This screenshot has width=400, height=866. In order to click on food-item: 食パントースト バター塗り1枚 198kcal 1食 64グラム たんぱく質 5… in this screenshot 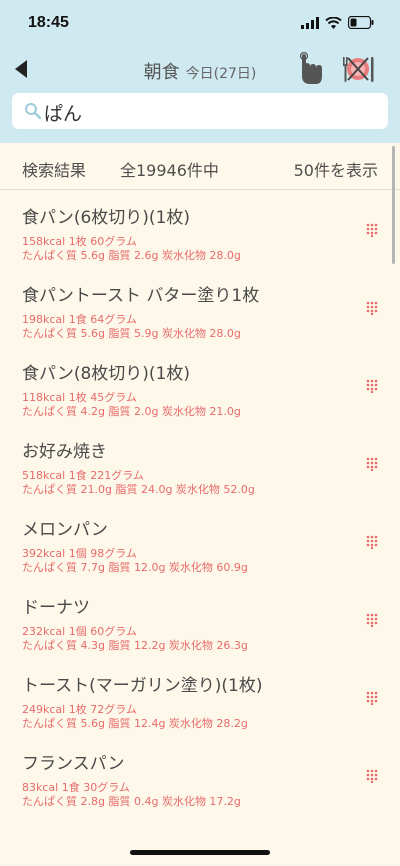, I will do `click(200, 307)`.